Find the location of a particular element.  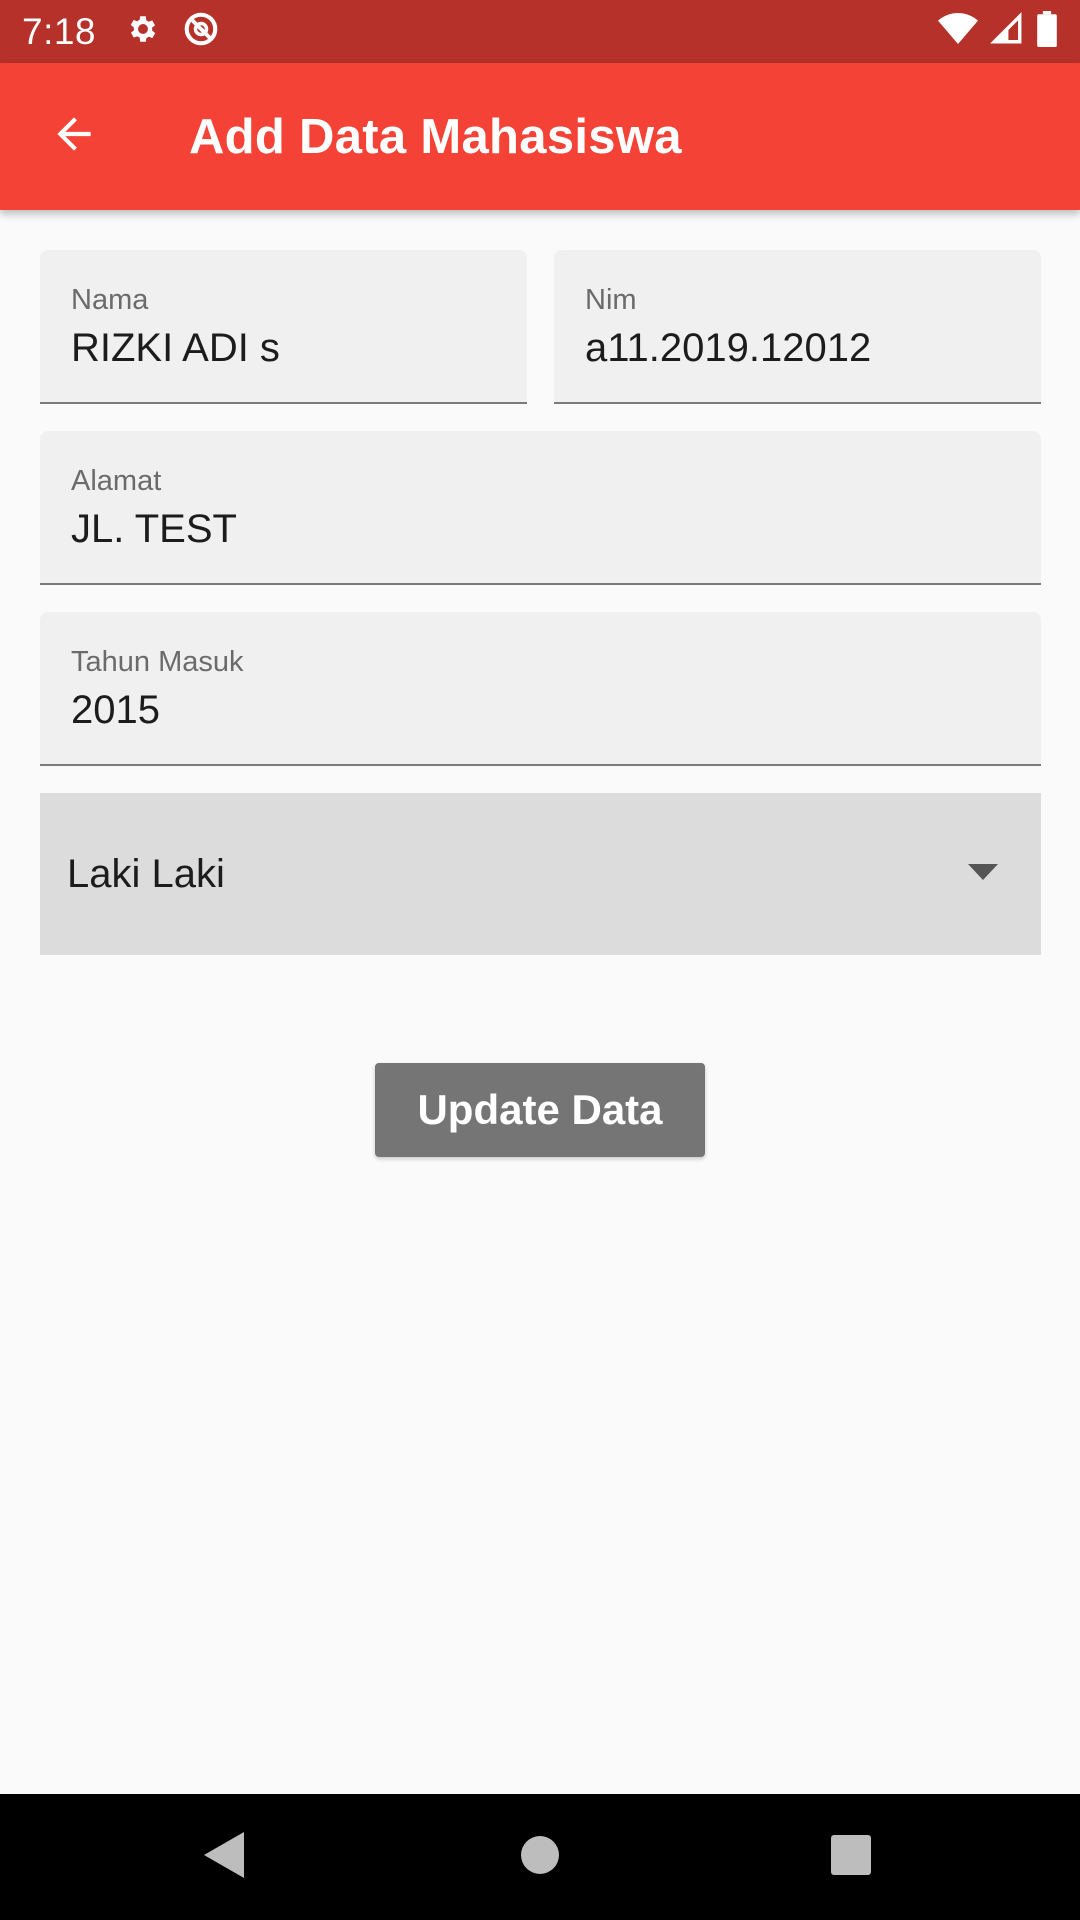

nama-field: Nama RIZKI ADI s is located at coordinates (283, 327).